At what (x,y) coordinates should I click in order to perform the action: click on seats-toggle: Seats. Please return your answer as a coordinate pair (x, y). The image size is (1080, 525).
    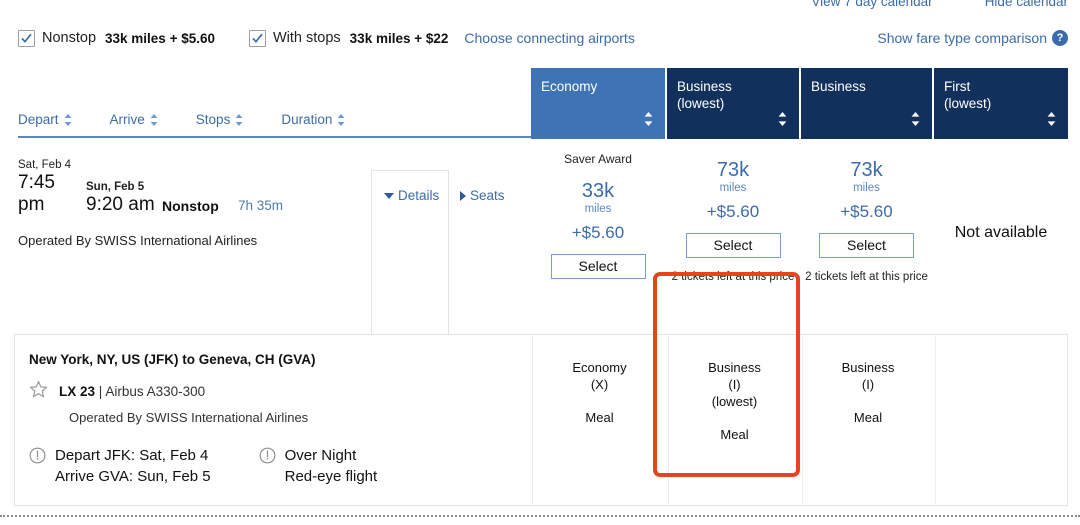
    Looking at the image, I should click on (482, 195).